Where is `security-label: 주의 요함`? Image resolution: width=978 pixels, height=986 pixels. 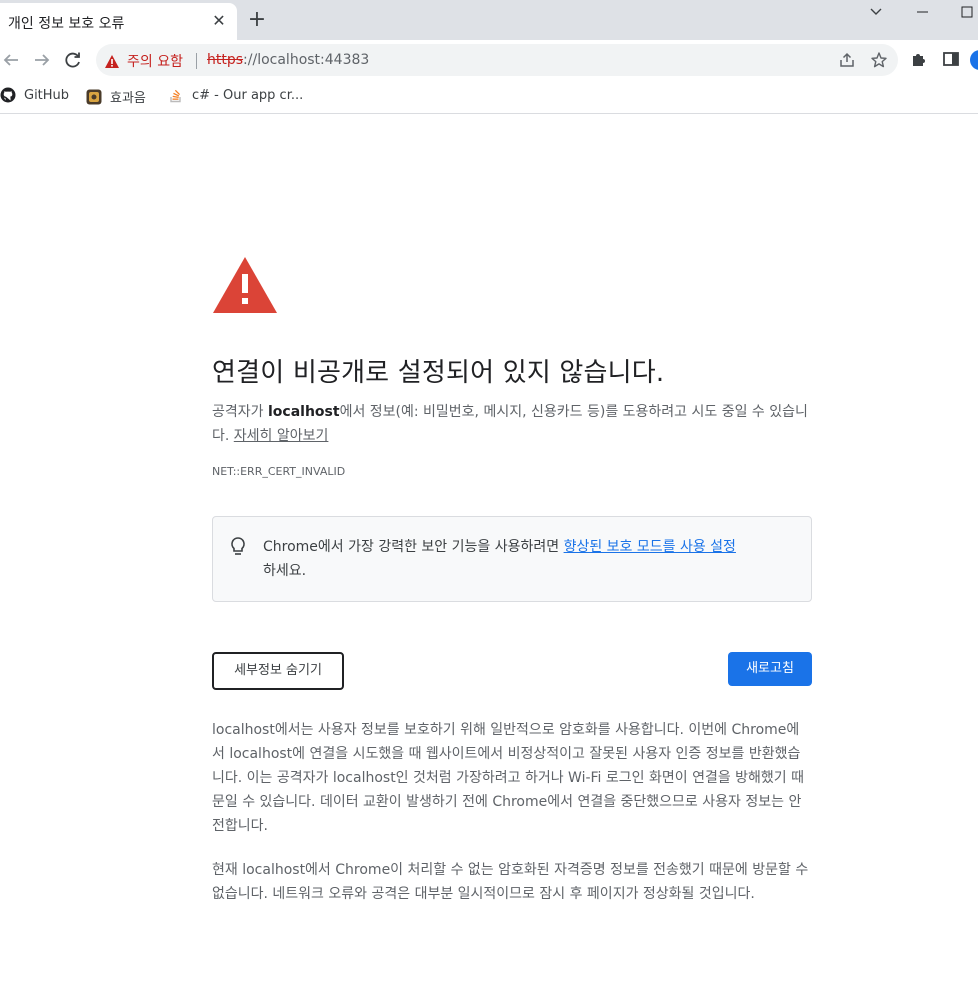 security-label: 주의 요함 is located at coordinates (155, 62).